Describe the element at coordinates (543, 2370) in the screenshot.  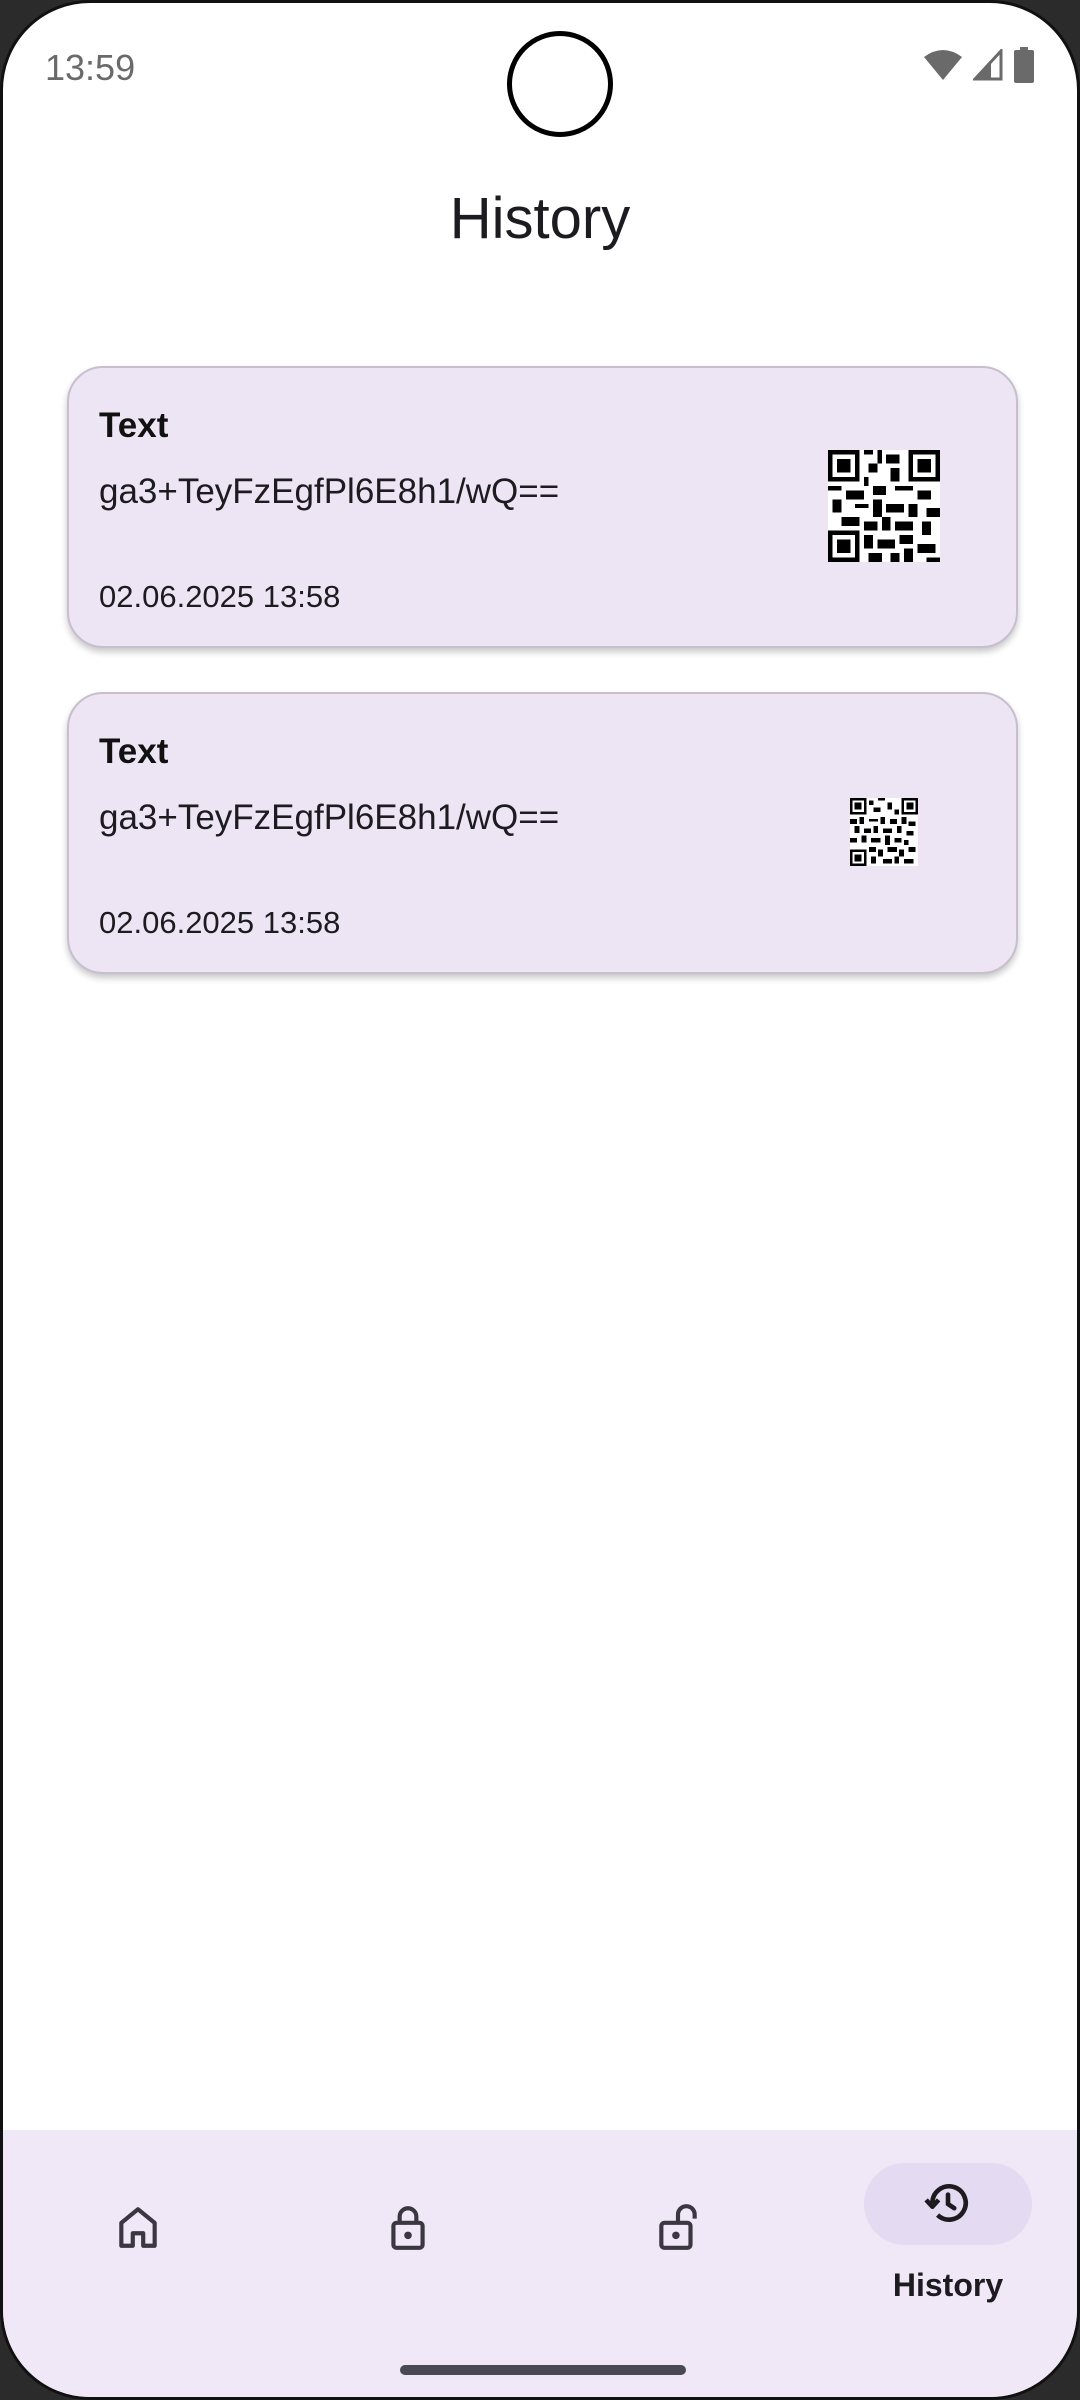
I see `gesture-handle` at that location.